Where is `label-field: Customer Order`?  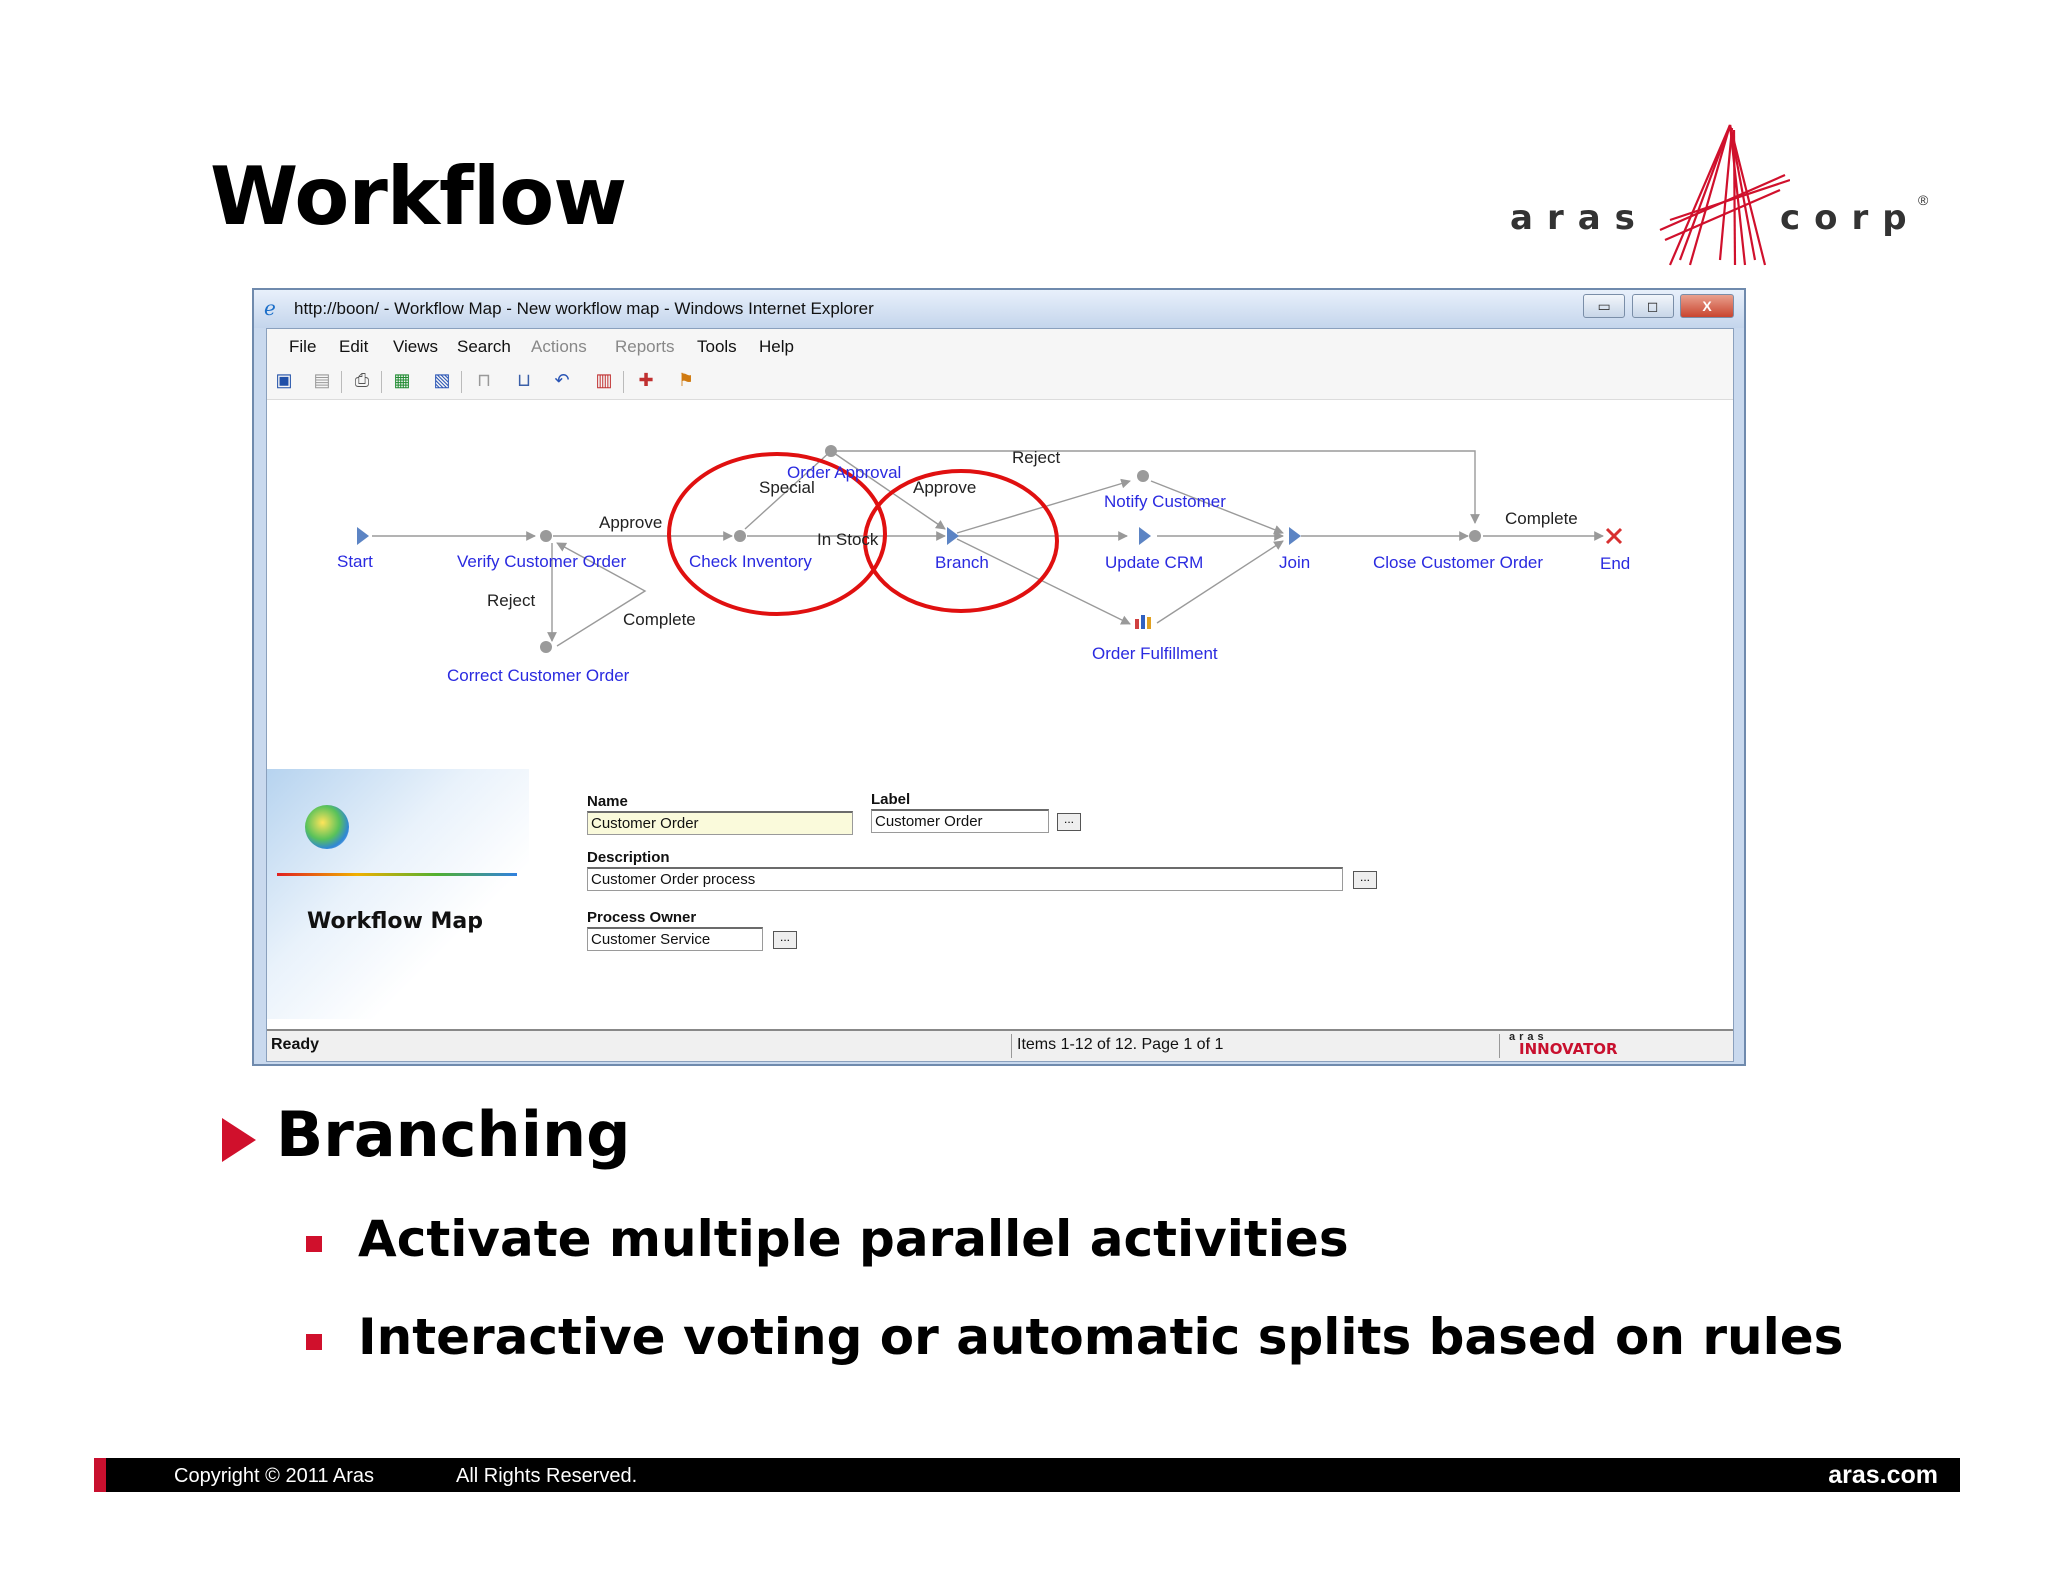
label-field: Customer Order is located at coordinates (960, 821).